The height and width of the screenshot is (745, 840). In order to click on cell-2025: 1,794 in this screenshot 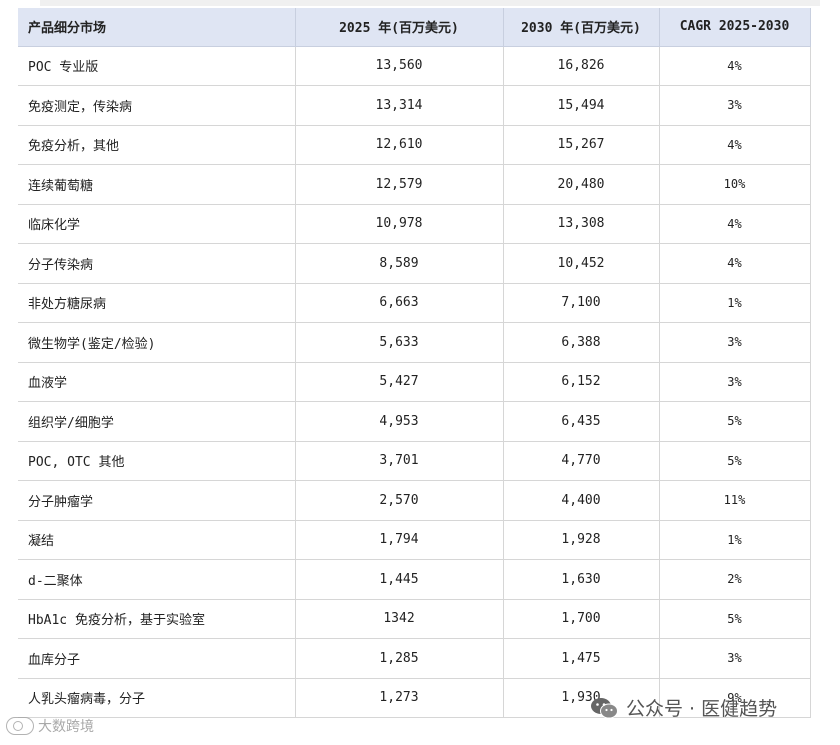, I will do `click(399, 540)`.